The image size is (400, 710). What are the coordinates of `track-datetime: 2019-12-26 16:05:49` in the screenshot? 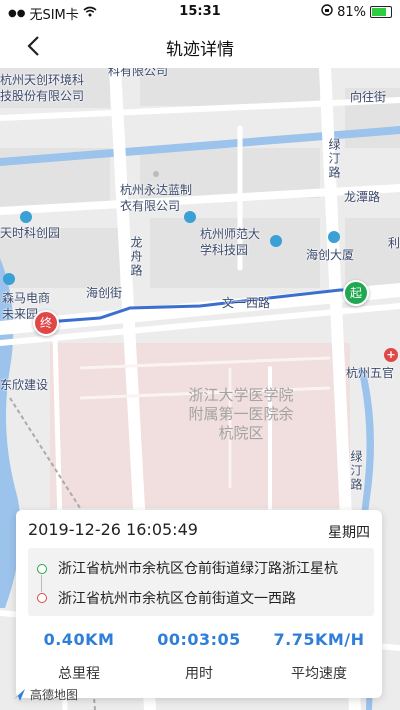 It's located at (113, 529).